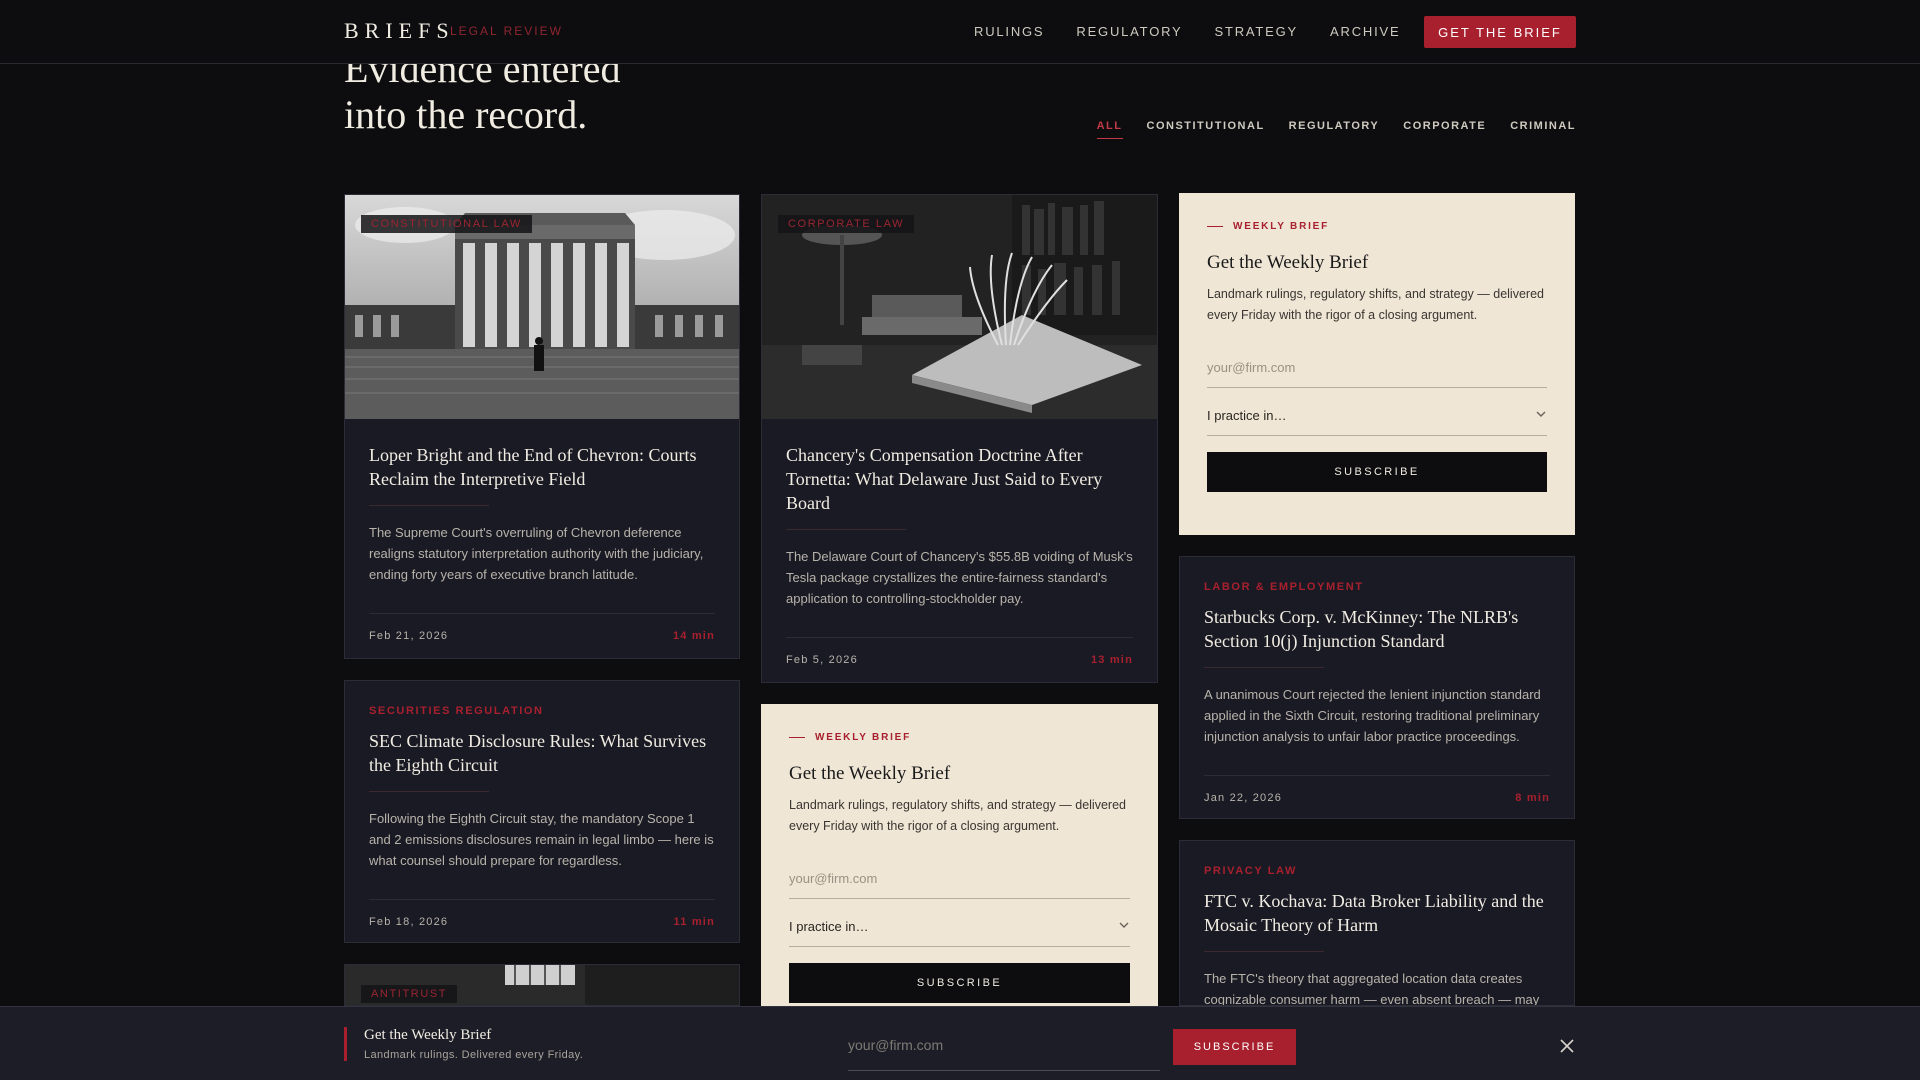 This screenshot has width=1920, height=1080. Describe the element at coordinates (428, 1035) in the screenshot. I see `sticky-title: Get the Weekly Brief` at that location.